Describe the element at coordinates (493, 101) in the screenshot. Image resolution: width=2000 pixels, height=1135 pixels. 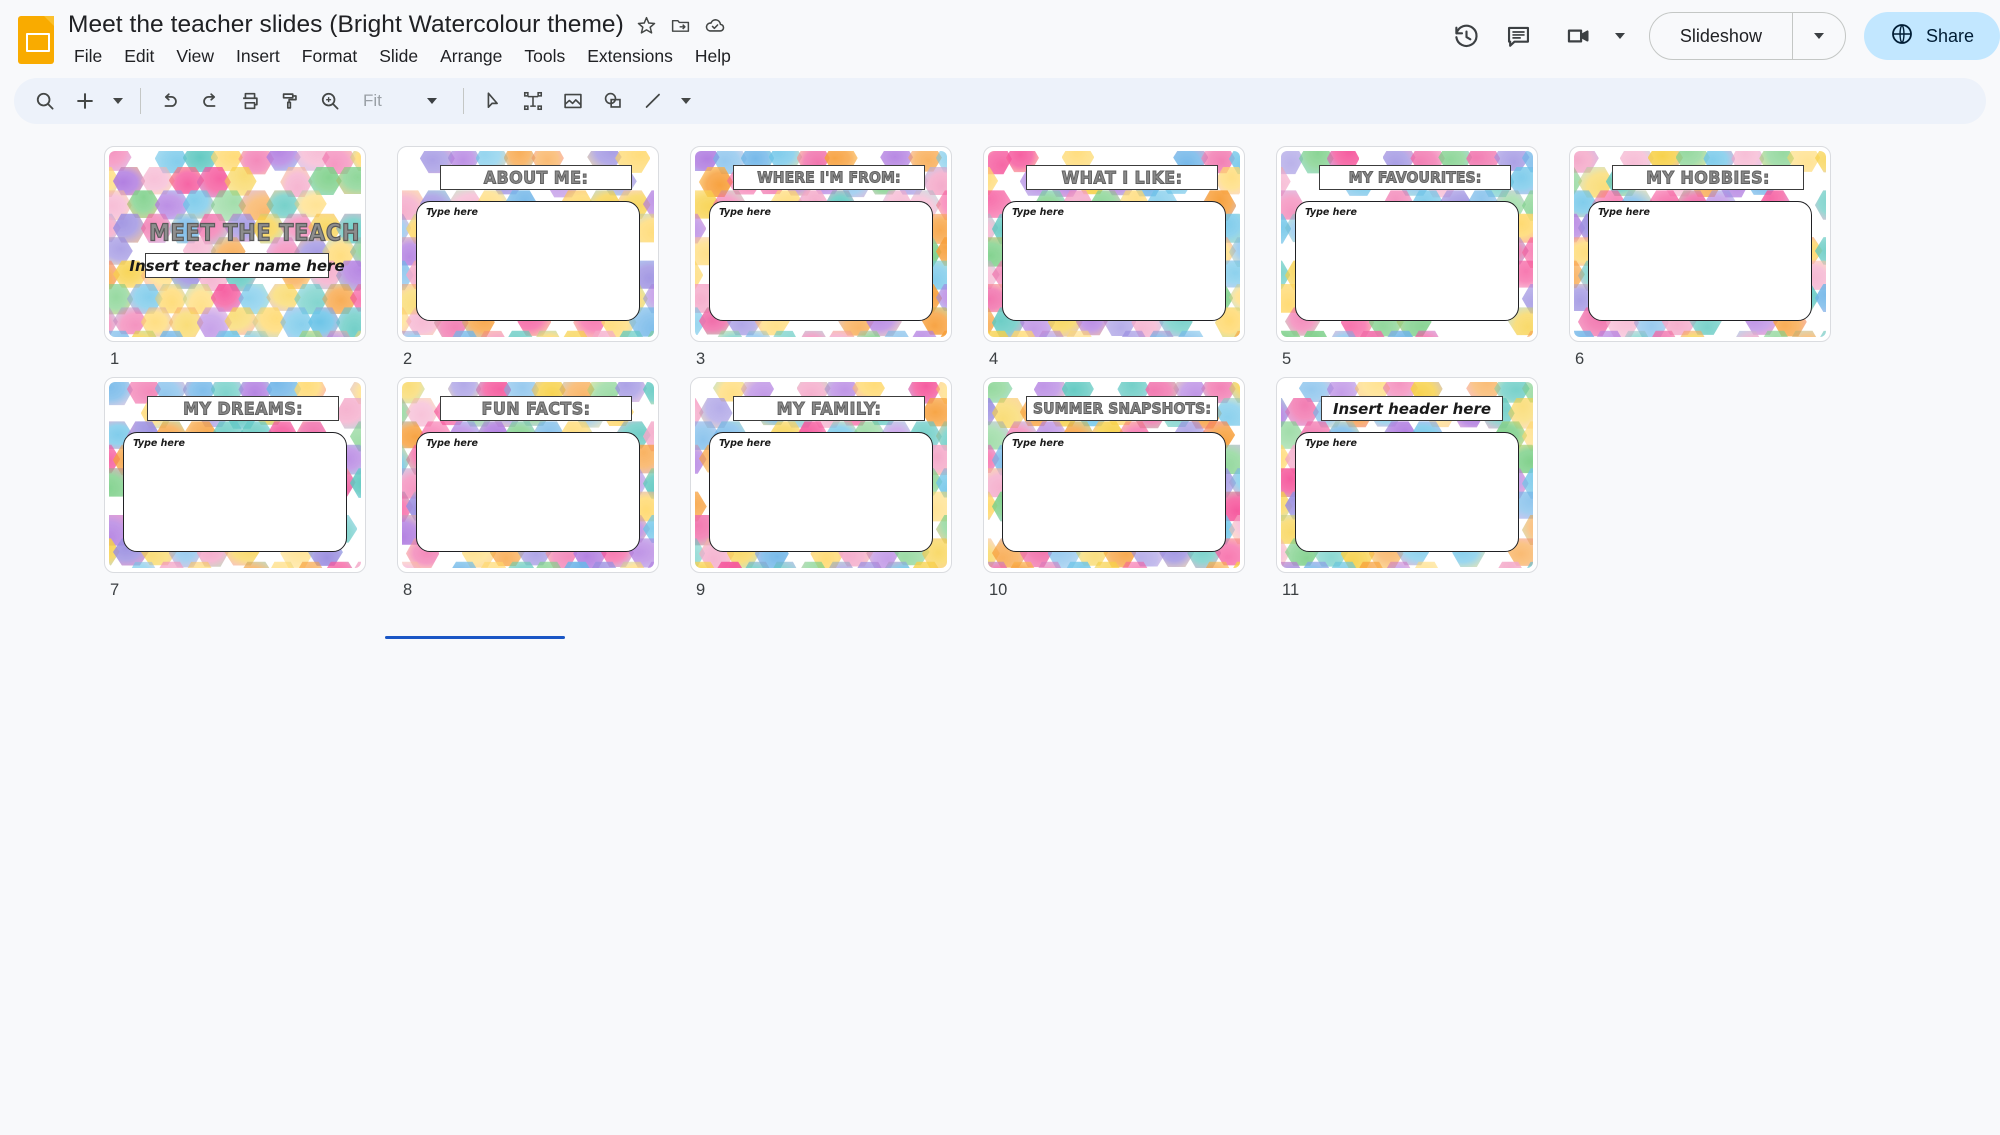
I see `select-cursor-icon` at that location.